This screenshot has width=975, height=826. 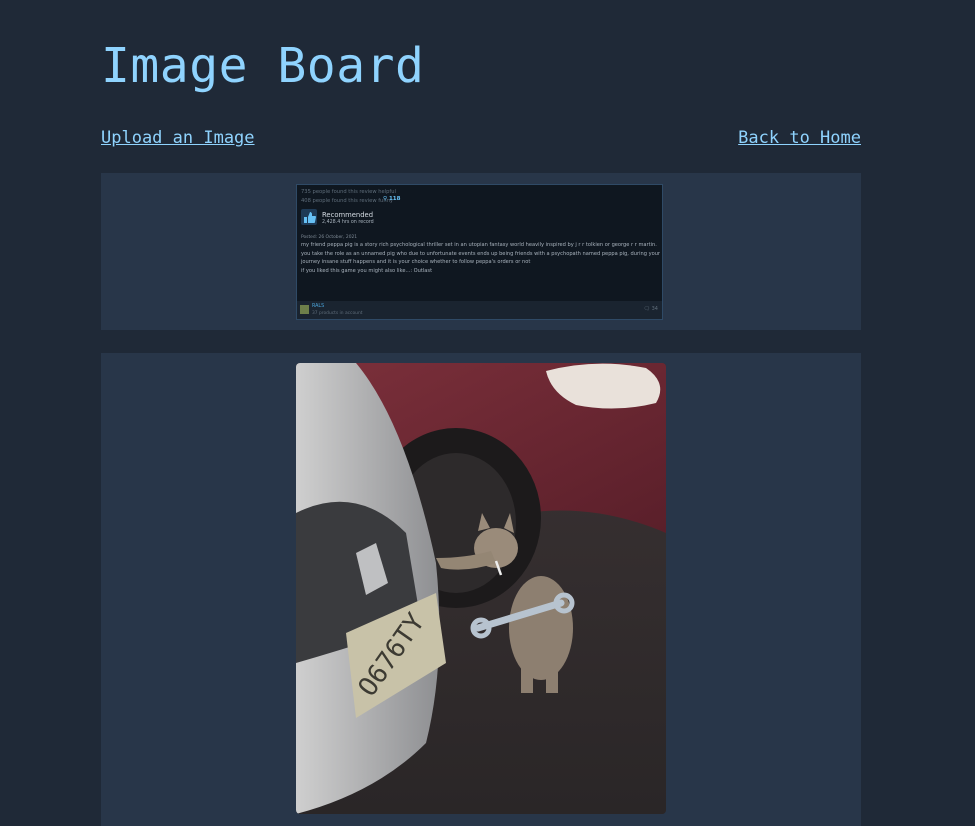 What do you see at coordinates (392, 199) in the screenshot?
I see `award-count: ⚲ 118` at bounding box center [392, 199].